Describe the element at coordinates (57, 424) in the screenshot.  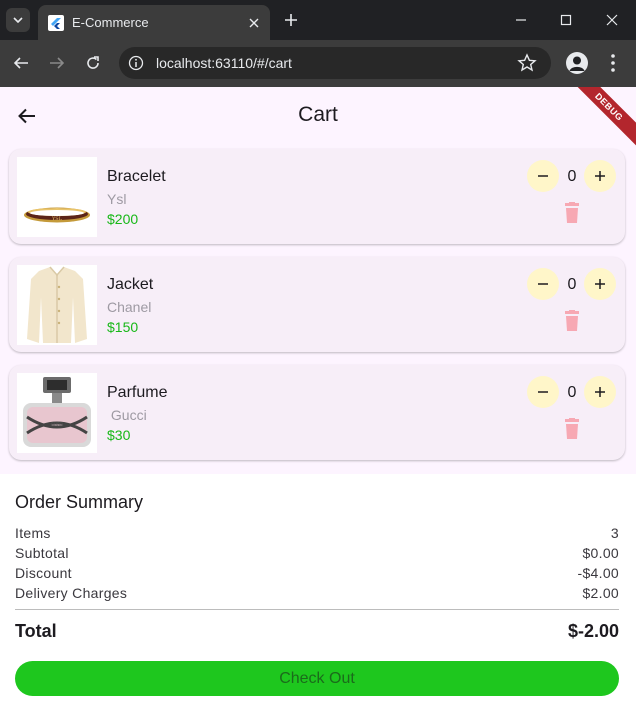
I see `svg-text: GUCCI` at that location.